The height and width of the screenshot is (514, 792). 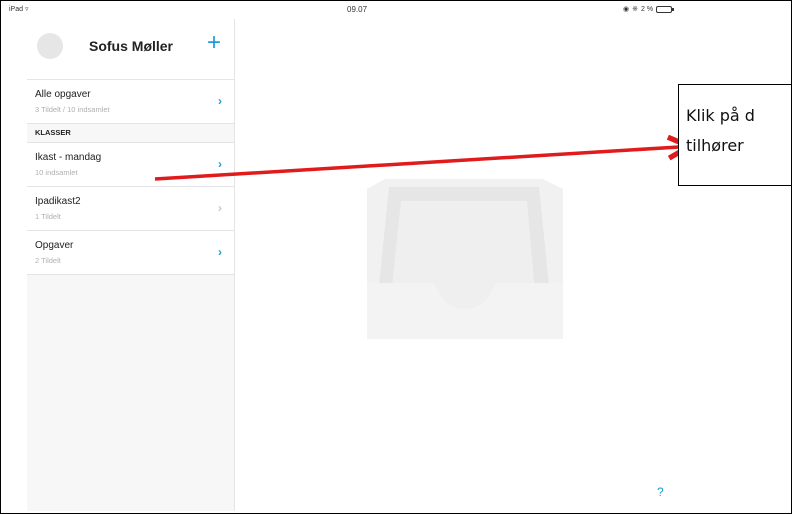 I want to click on annotation-callout: Klik på d tilhører, so click(x=734, y=135).